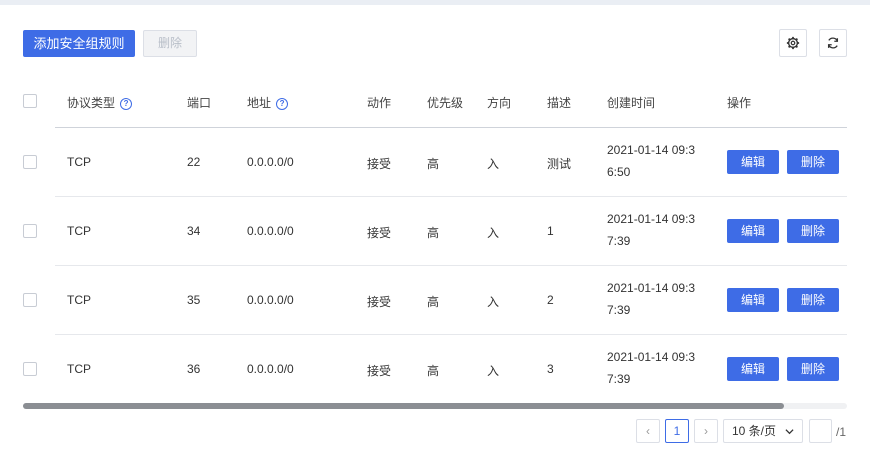 The height and width of the screenshot is (454, 870). Describe the element at coordinates (194, 300) in the screenshot. I see `cell-port: 35` at that location.